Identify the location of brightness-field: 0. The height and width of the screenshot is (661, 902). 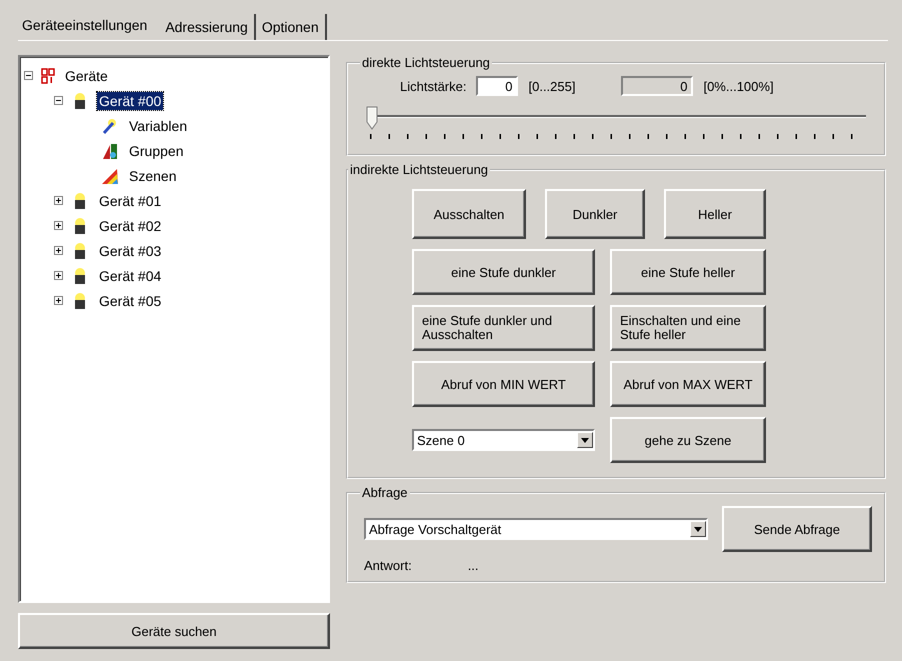
(497, 86).